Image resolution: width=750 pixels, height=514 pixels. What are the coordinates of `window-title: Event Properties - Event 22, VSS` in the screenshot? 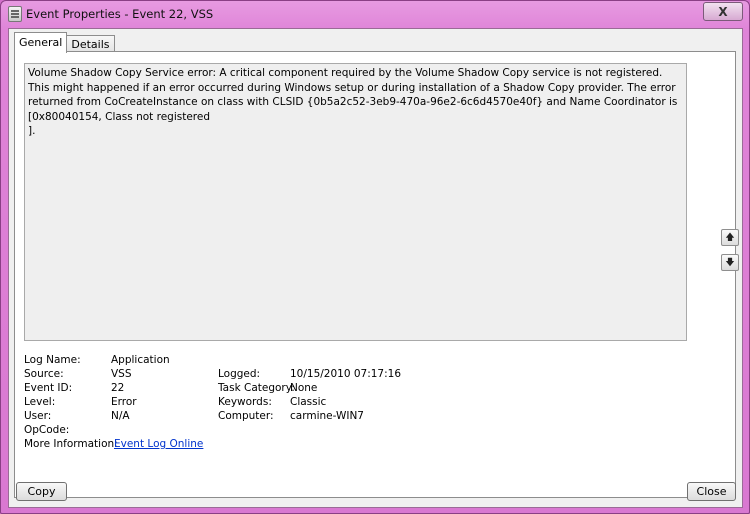 It's located at (120, 14).